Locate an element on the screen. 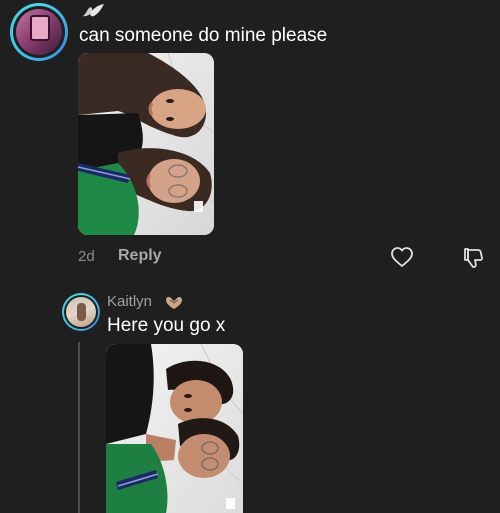 This screenshot has width=500, height=513. kaitlyn-avatar is located at coordinates (81, 312).